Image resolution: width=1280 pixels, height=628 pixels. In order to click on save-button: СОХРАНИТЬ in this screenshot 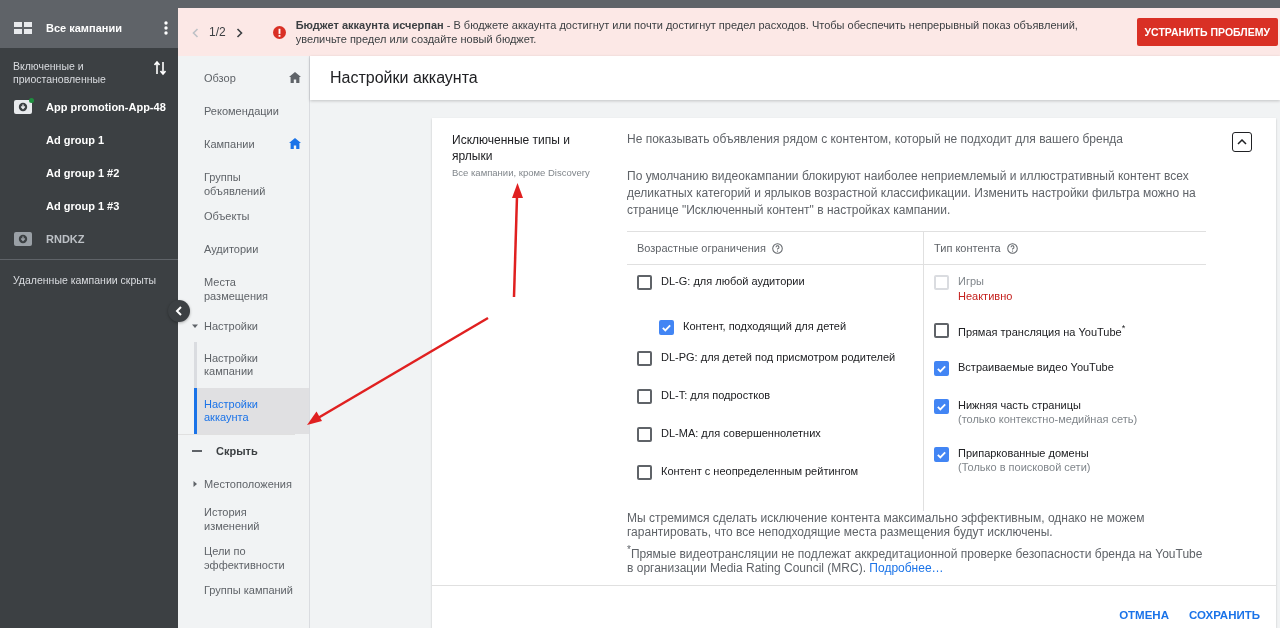, I will do `click(1224, 615)`.